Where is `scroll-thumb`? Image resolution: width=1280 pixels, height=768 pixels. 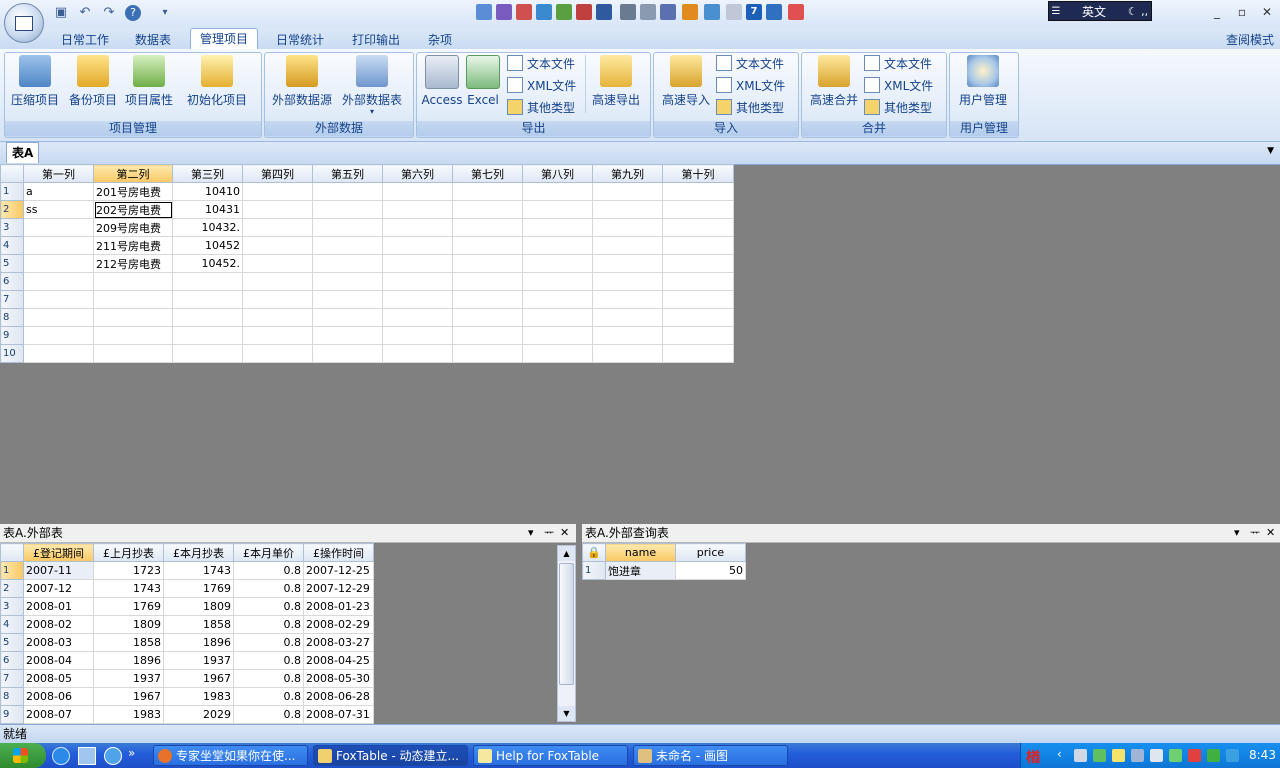 scroll-thumb is located at coordinates (566, 624).